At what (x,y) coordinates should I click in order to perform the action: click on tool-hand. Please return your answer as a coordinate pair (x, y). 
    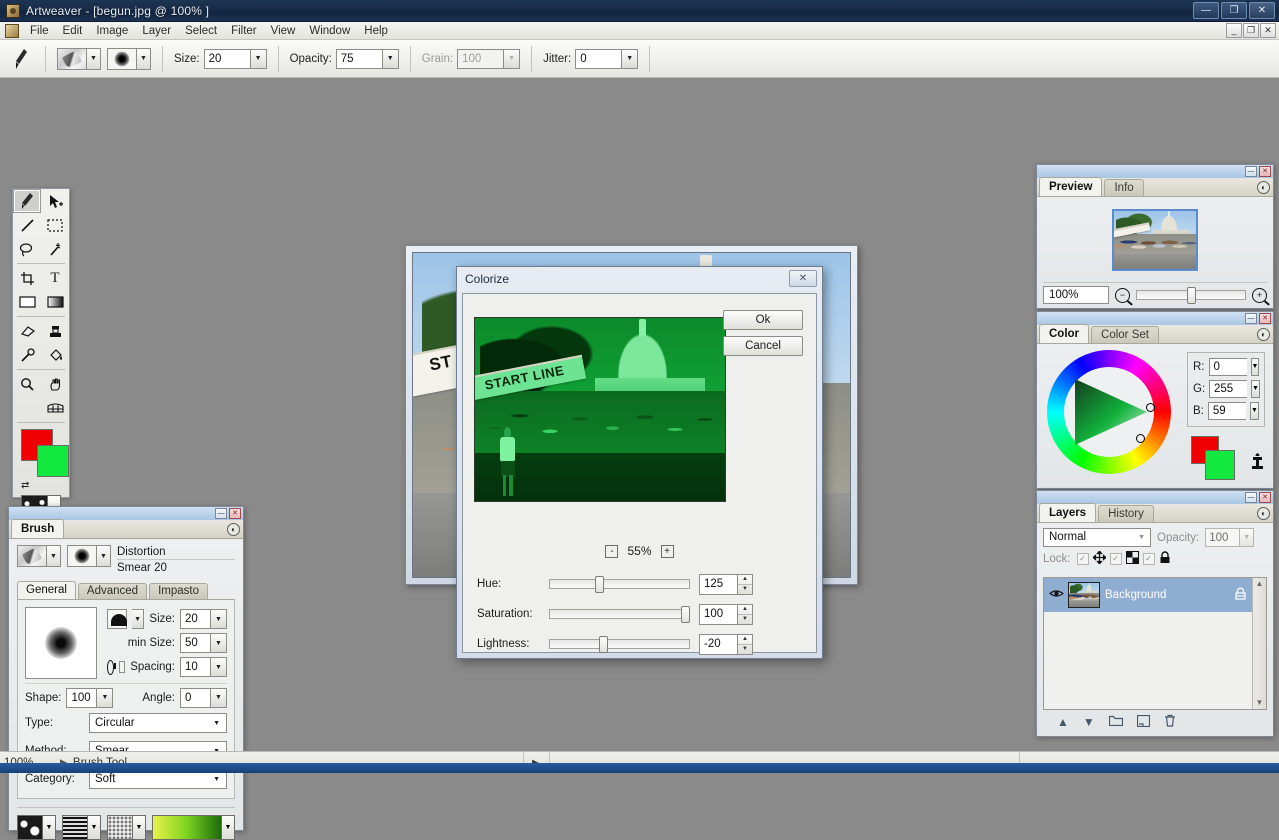
    Looking at the image, I should click on (55, 384).